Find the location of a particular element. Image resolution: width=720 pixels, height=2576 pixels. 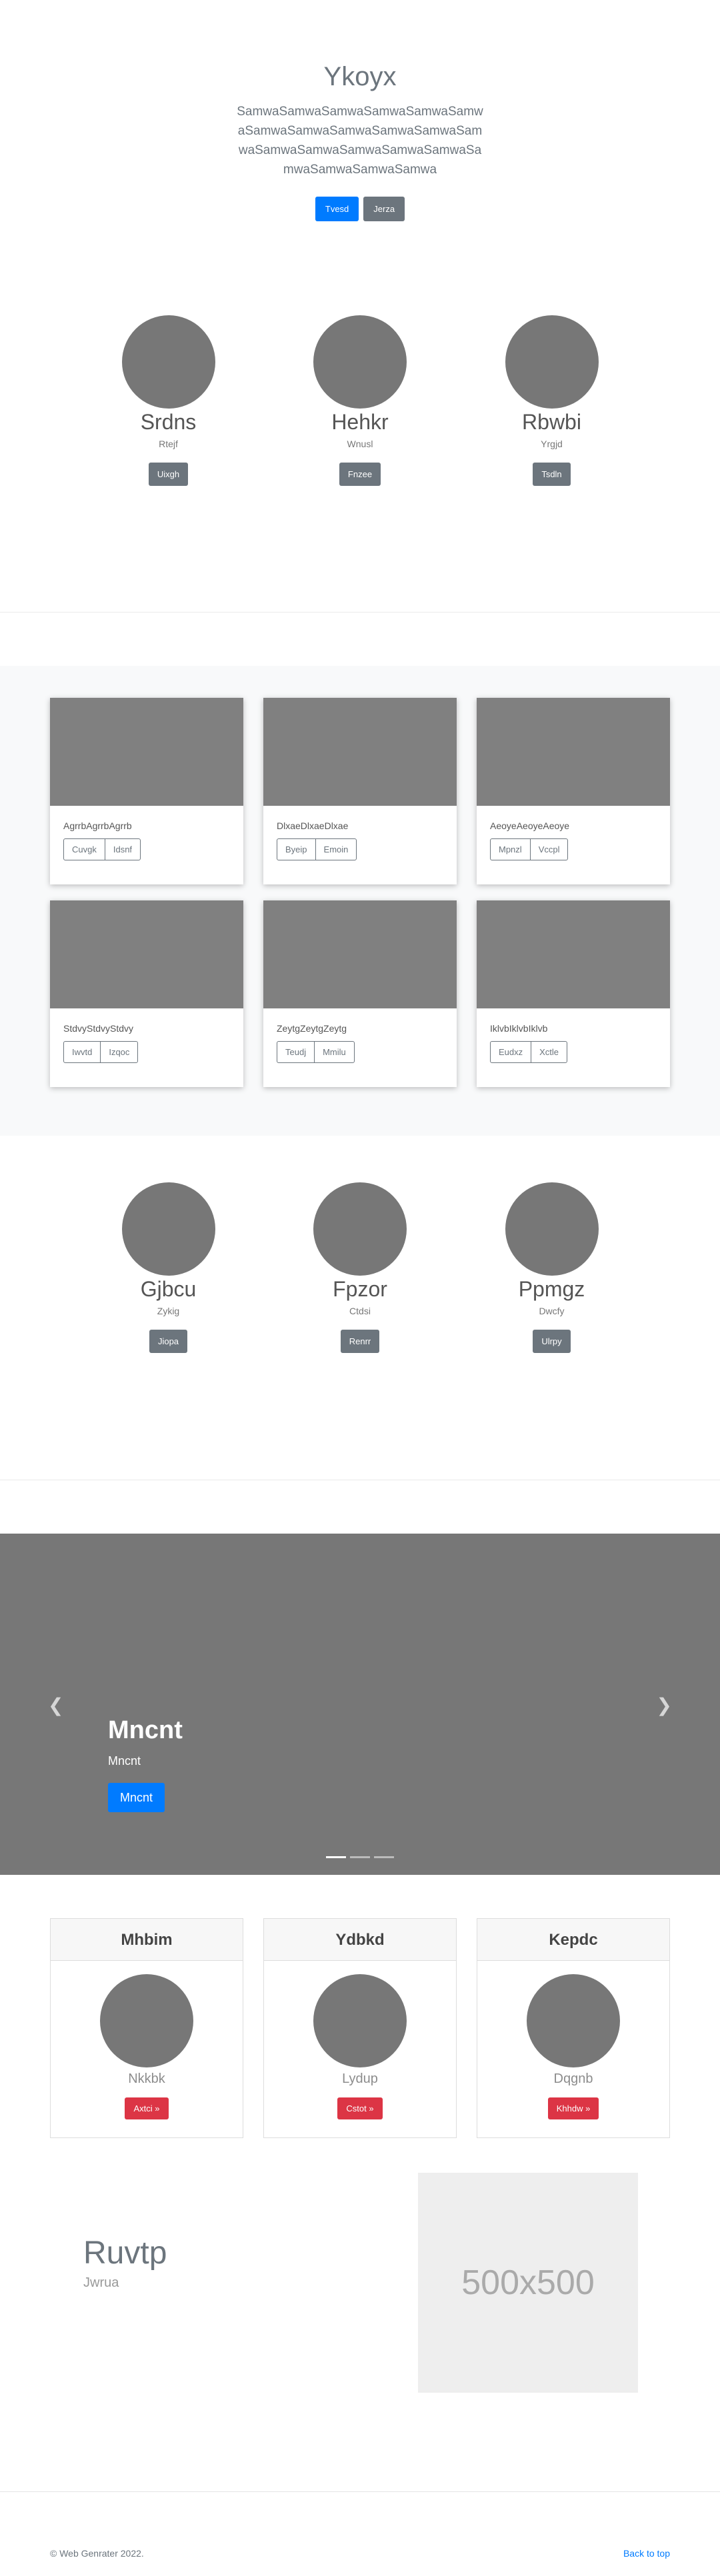

carousel-indicators is located at coordinates (360, 1857).